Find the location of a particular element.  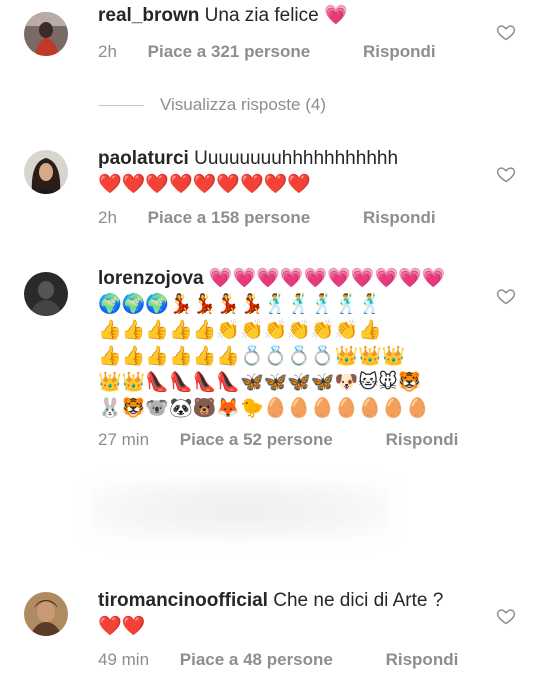

username: real_brown is located at coordinates (148, 15).